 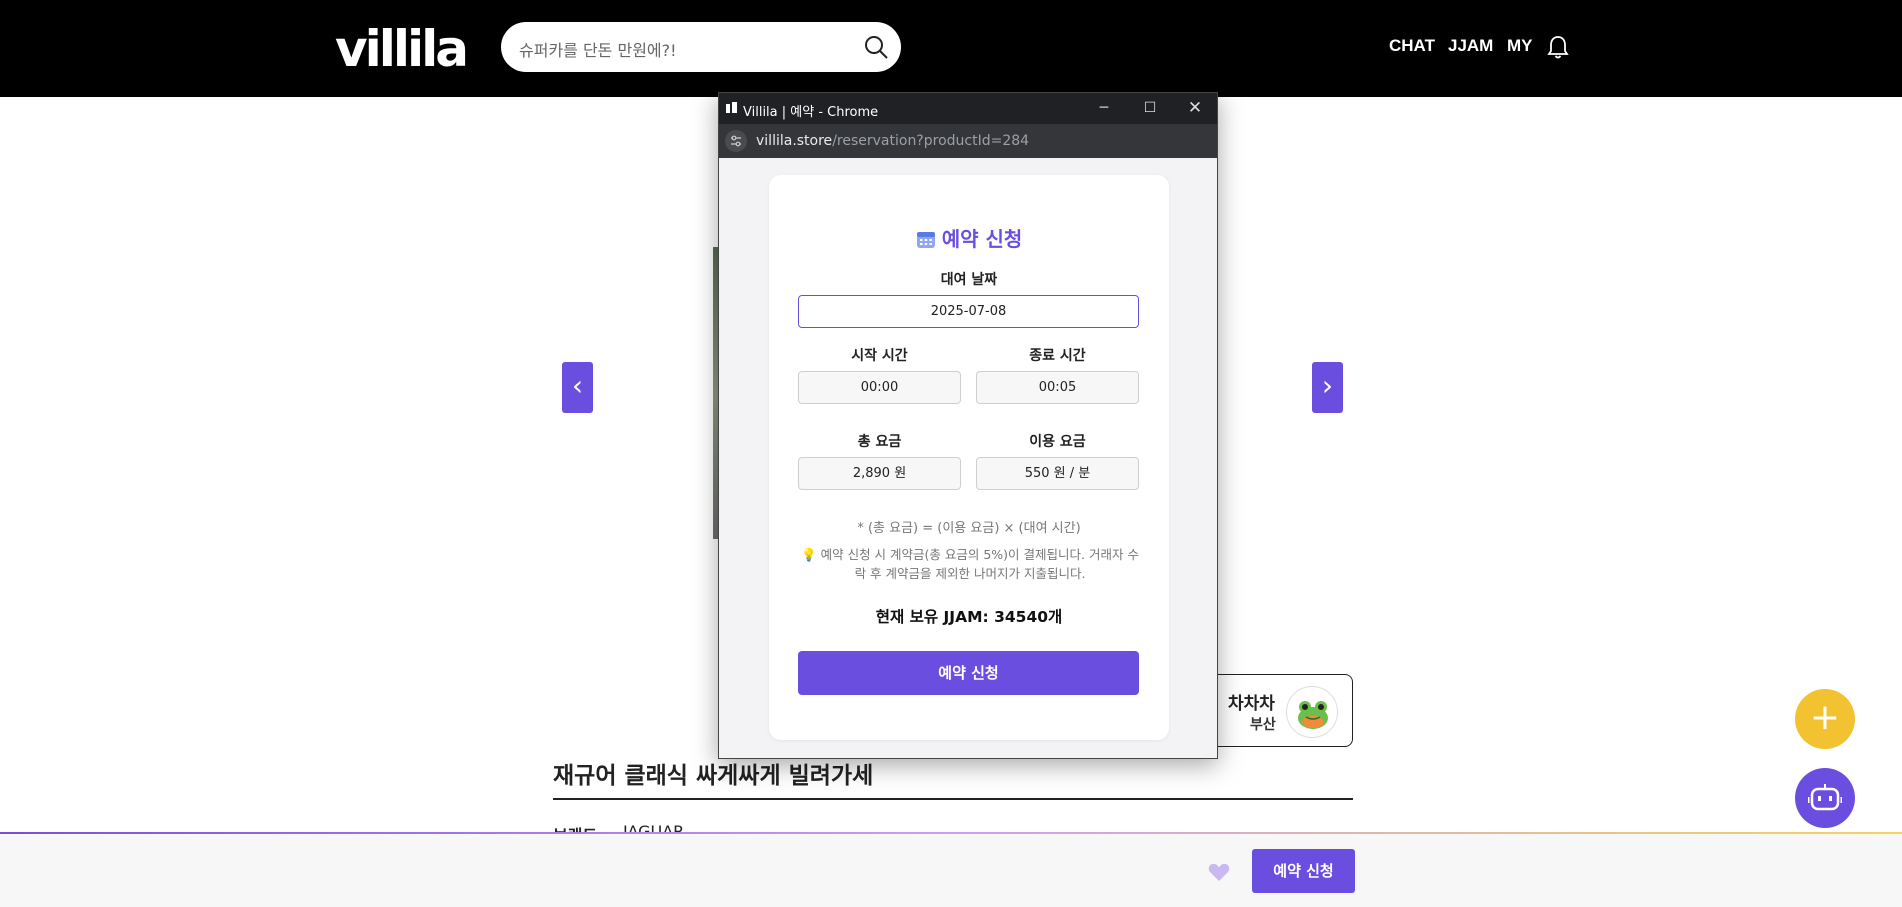 What do you see at coordinates (879, 387) in the screenshot?
I see `start-time-field: 00:00` at bounding box center [879, 387].